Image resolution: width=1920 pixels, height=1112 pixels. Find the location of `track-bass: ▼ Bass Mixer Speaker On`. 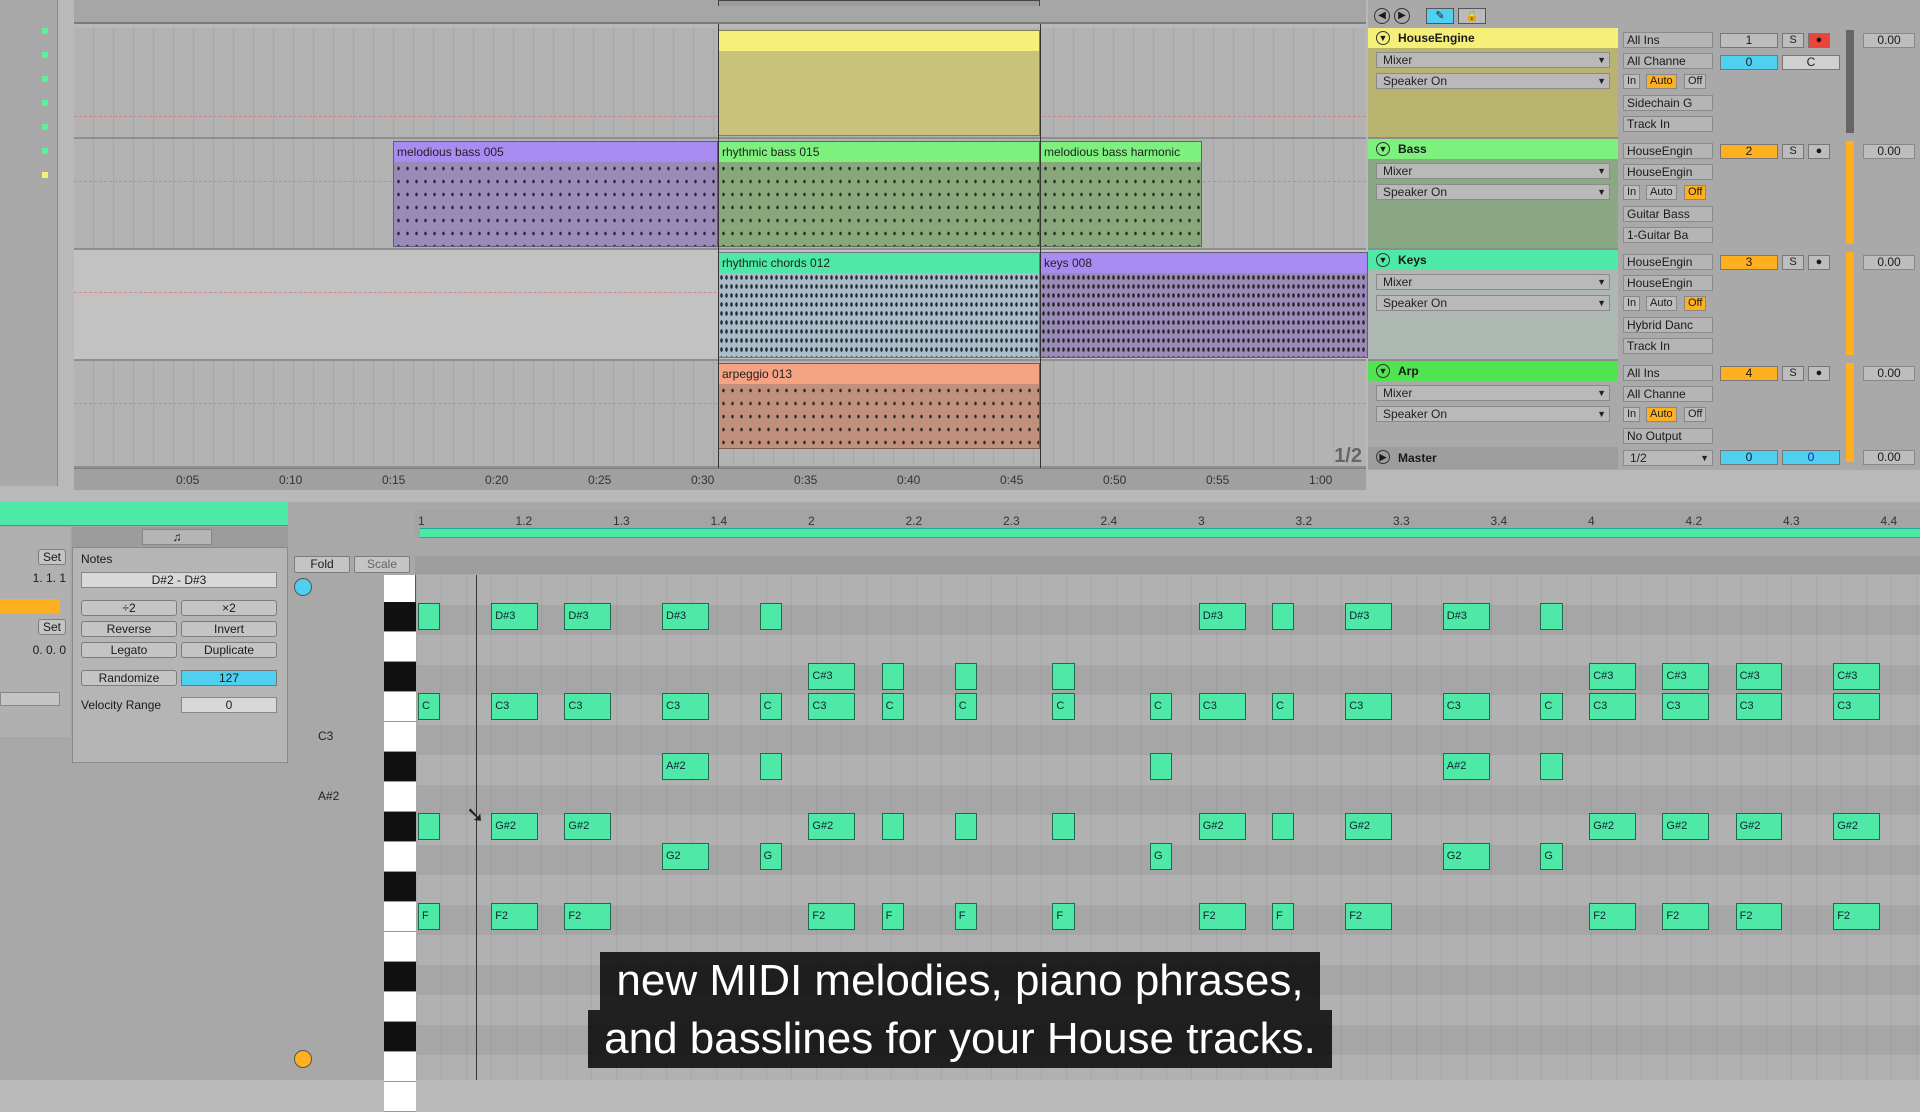

track-bass: ▼ Bass Mixer Speaker On is located at coordinates (1493, 194).